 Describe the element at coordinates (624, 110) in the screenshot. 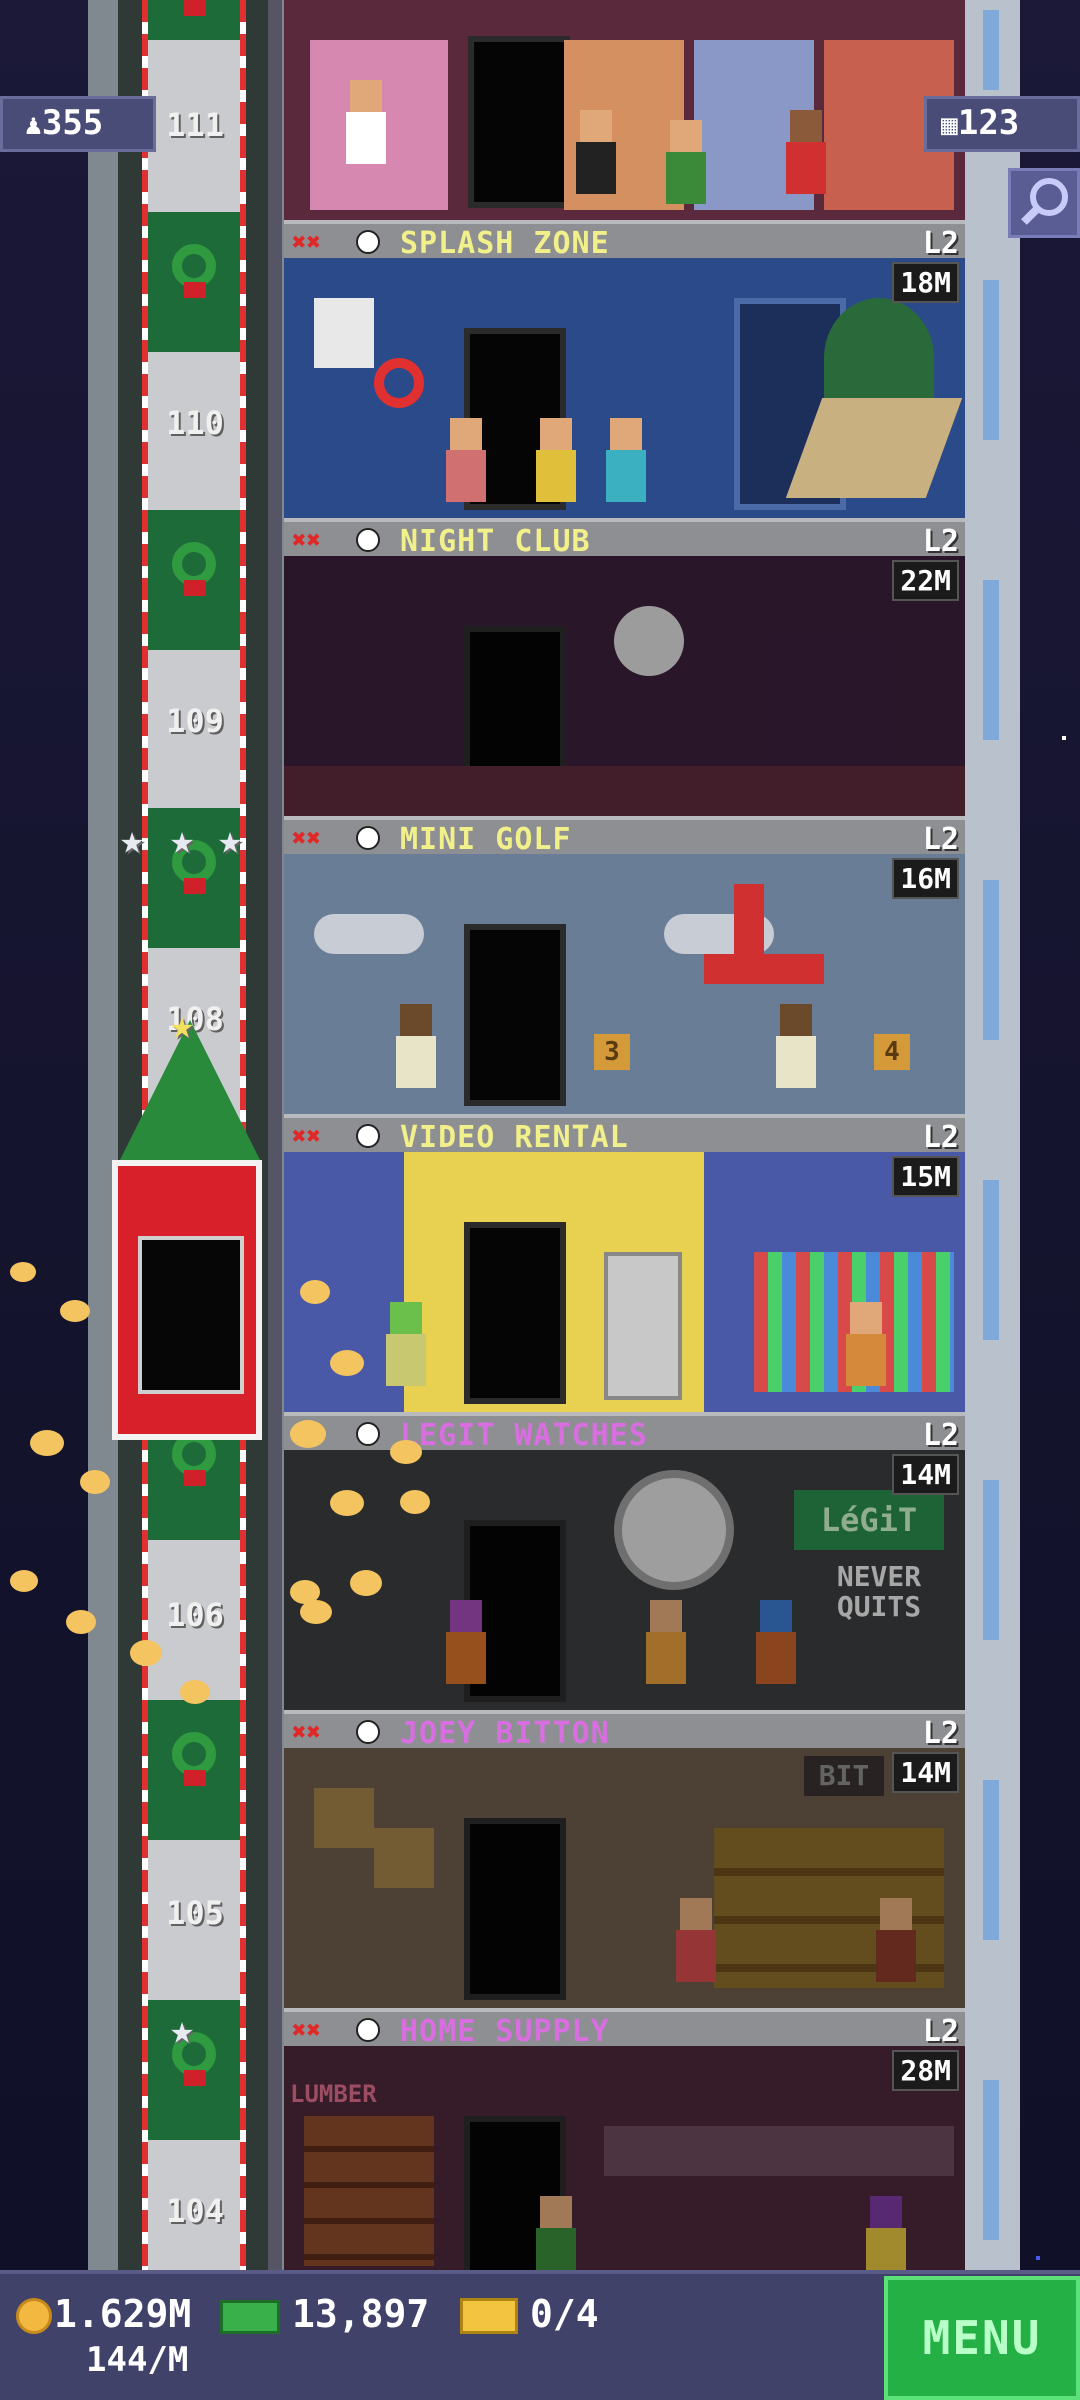

I see `top-floor-room` at that location.